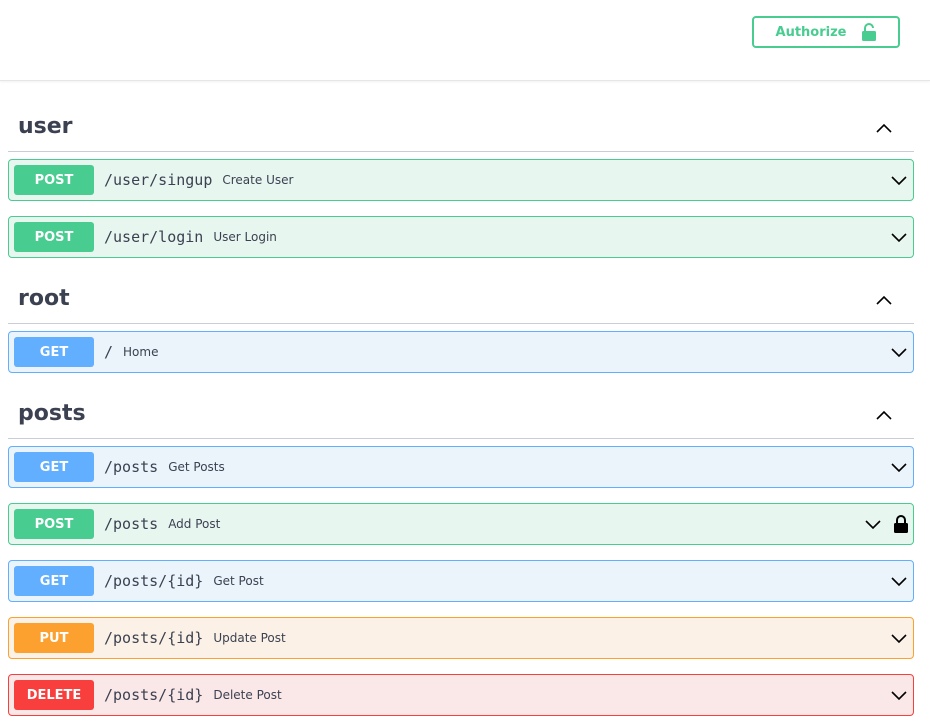  I want to click on authorize-label: Authorize, so click(811, 32).